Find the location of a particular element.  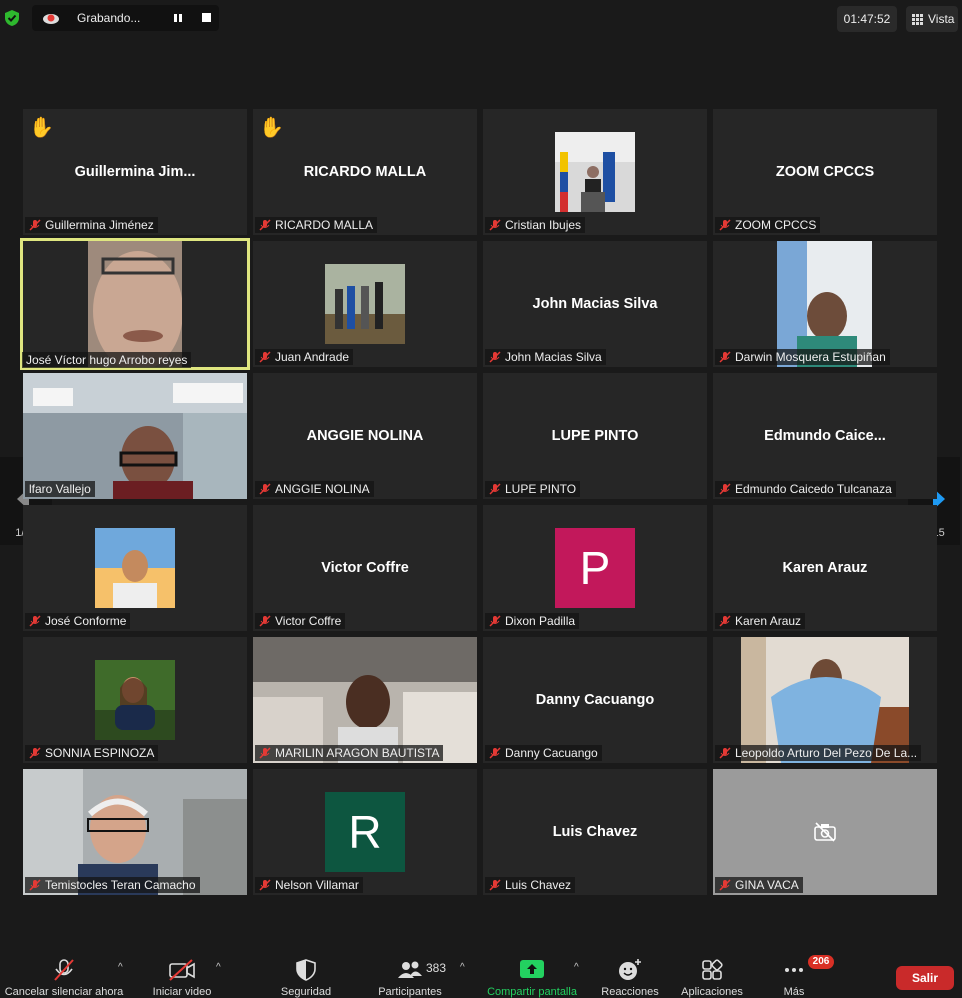

more-label: Más is located at coordinates (794, 992).